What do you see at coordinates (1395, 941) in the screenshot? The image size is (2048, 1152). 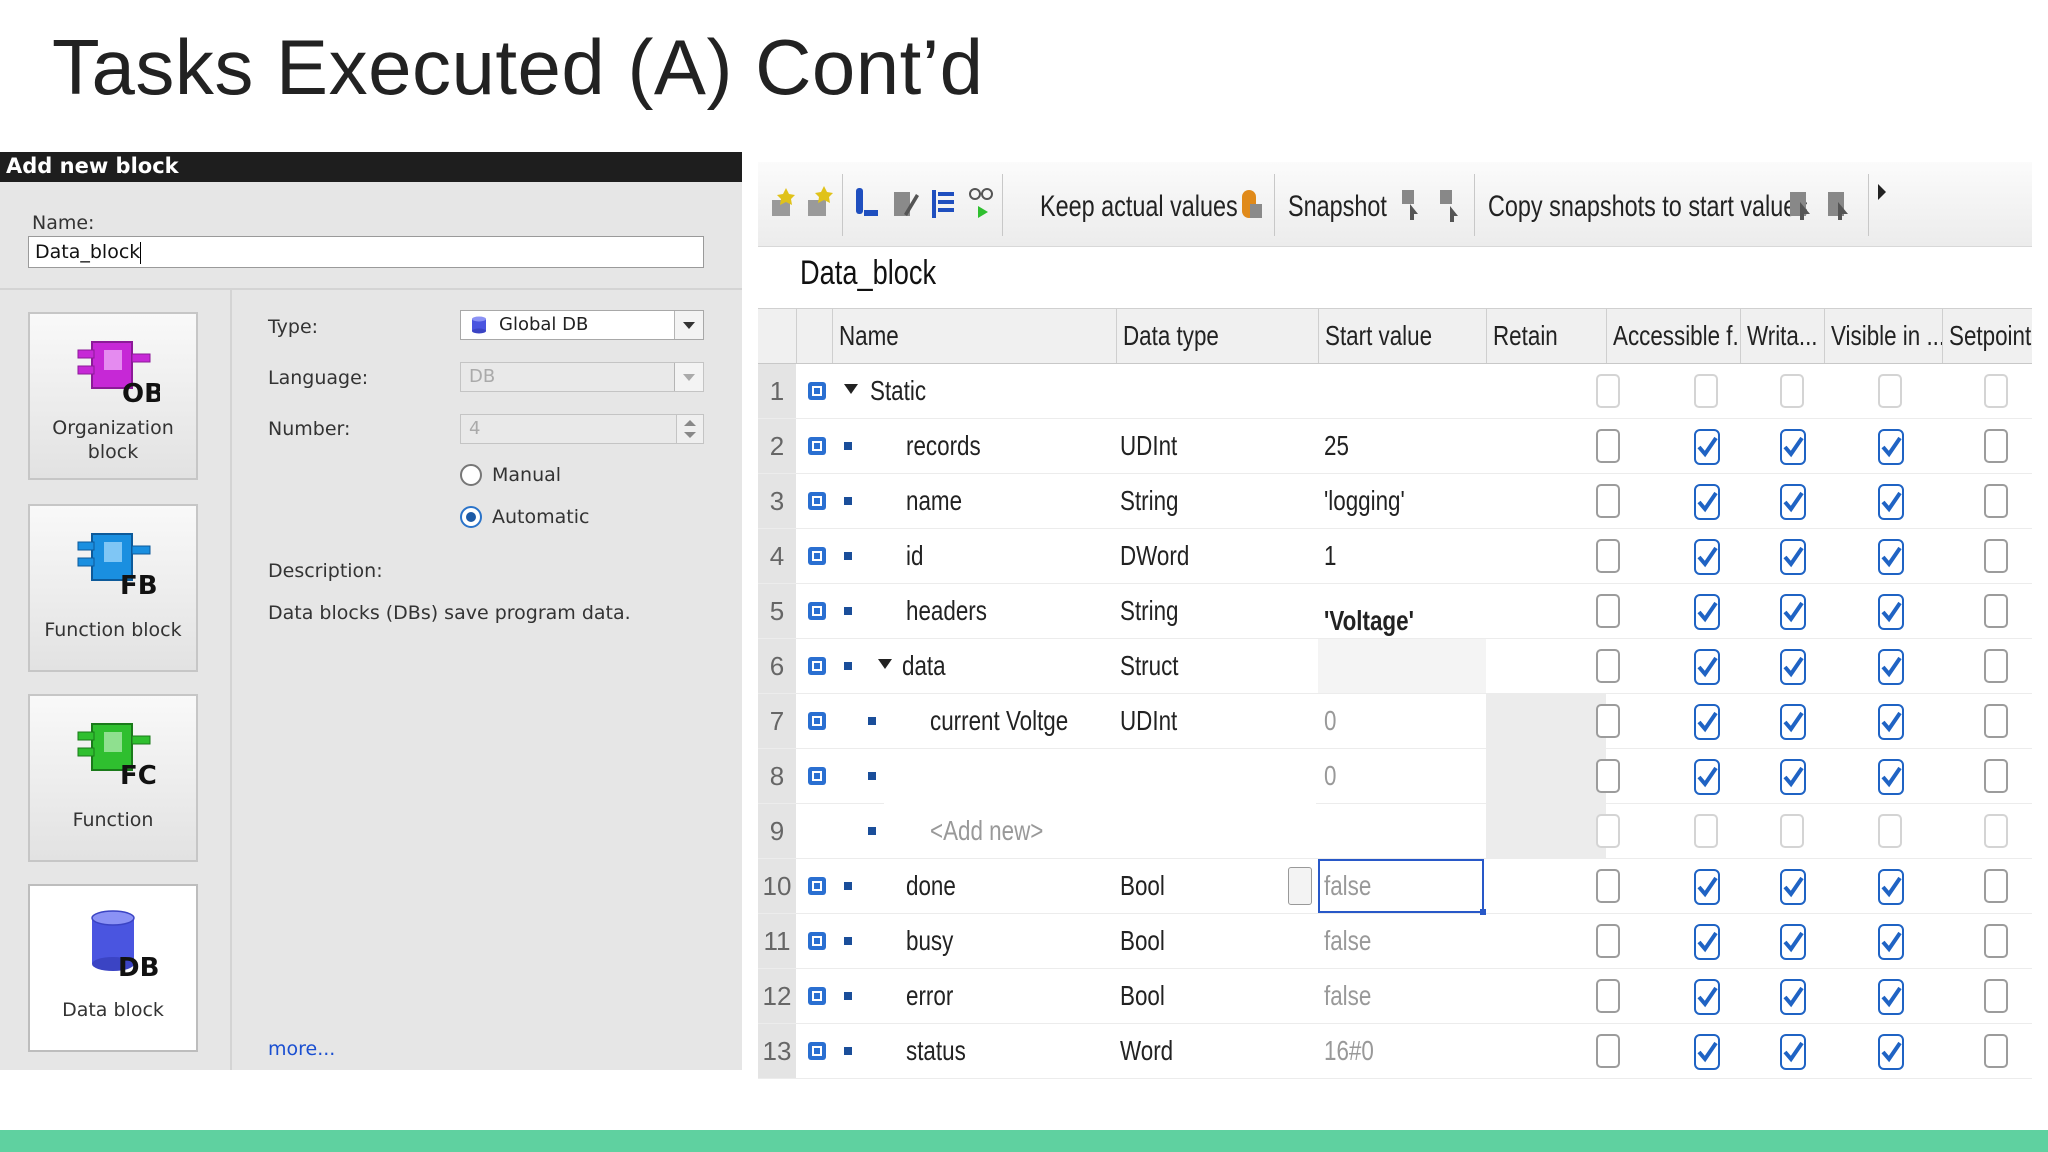 I see `table-row: 11 busy Bool false` at bounding box center [1395, 941].